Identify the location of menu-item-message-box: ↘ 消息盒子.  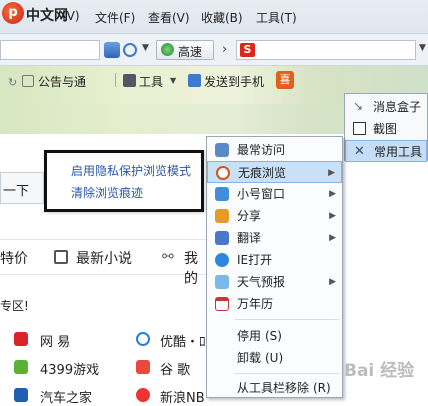
(386, 107).